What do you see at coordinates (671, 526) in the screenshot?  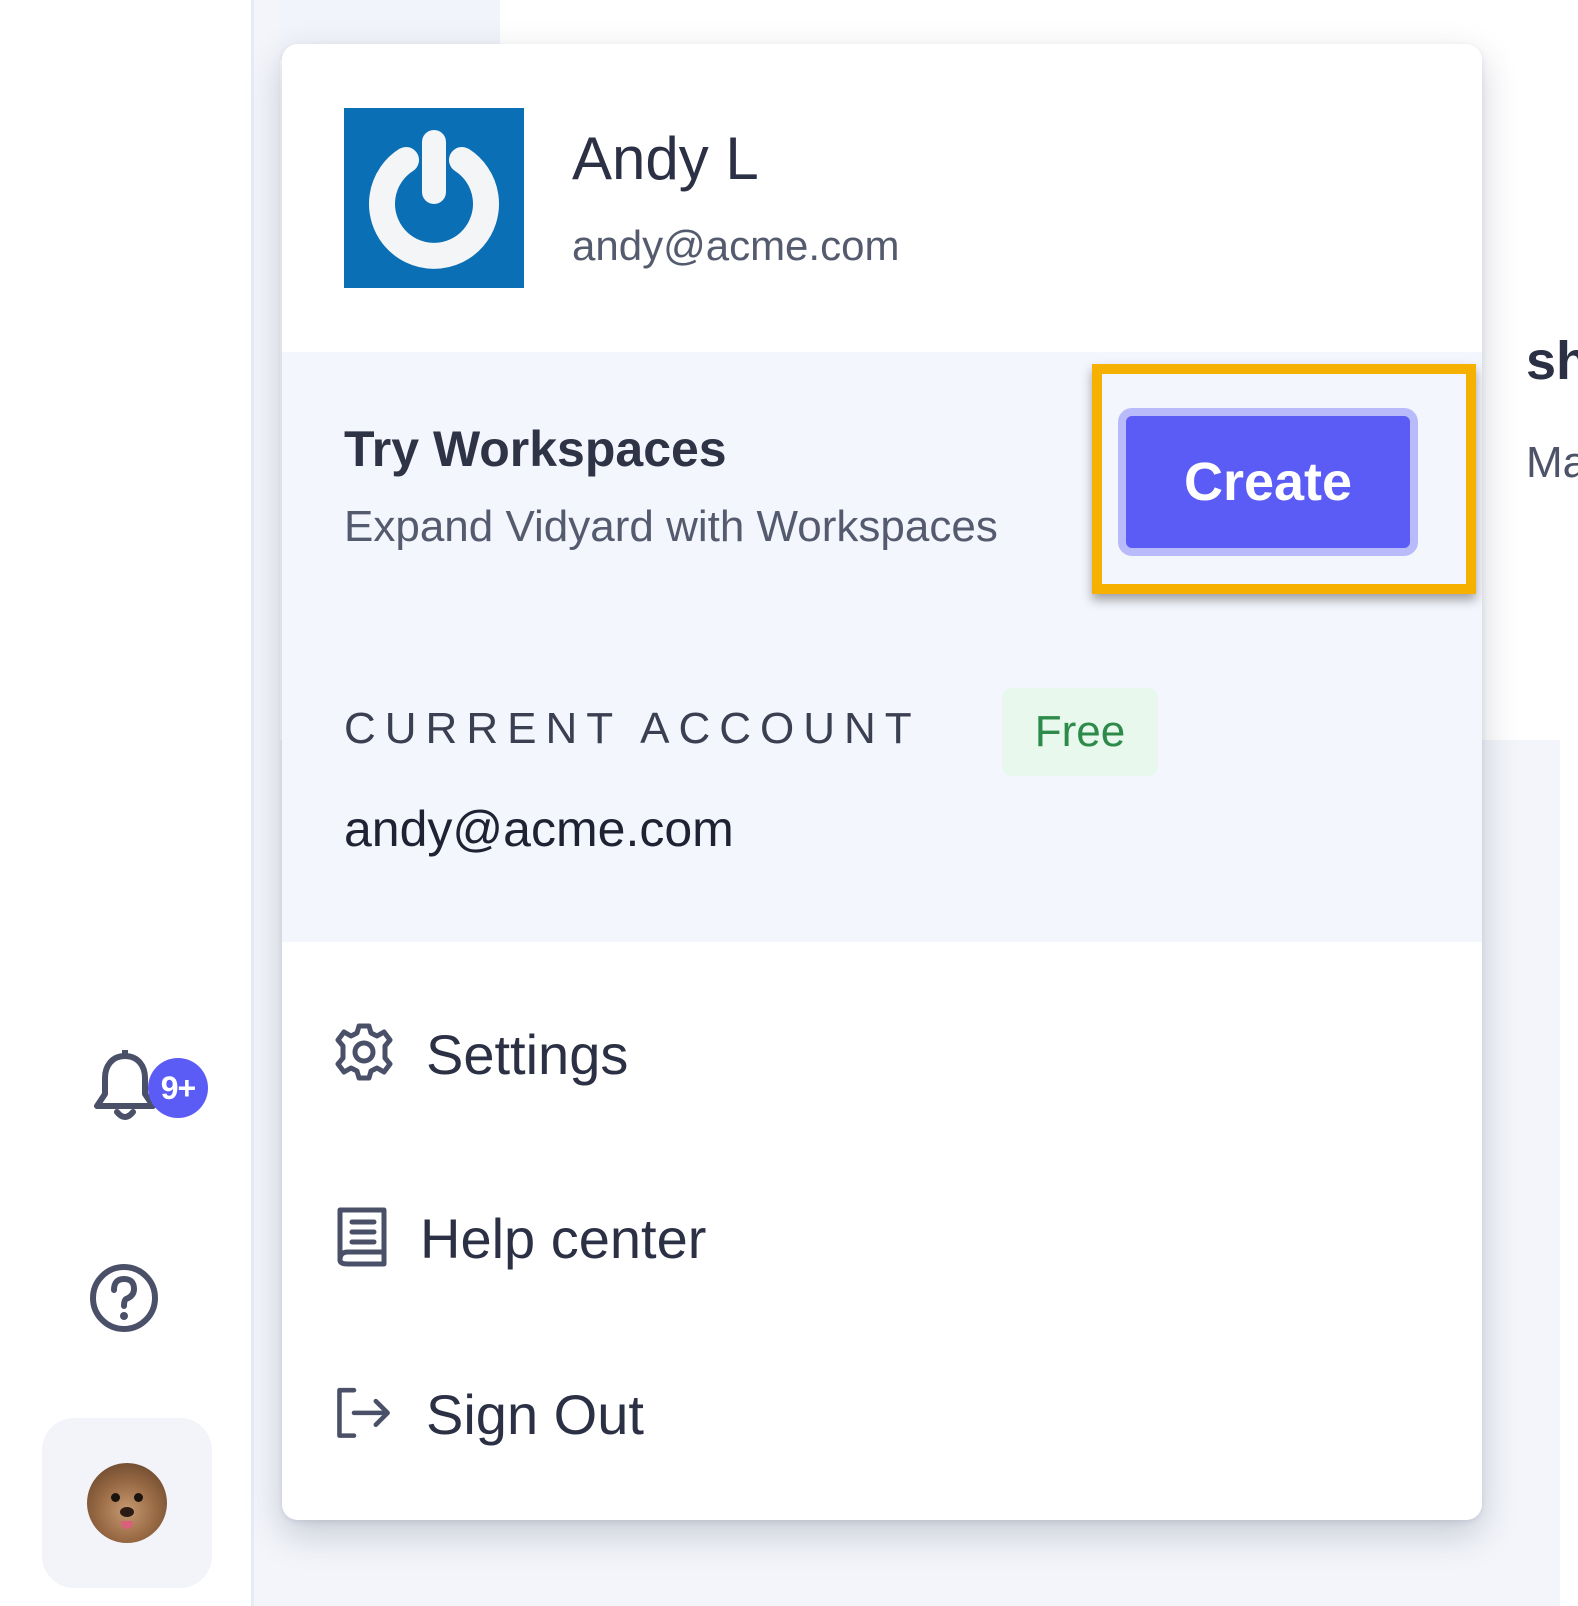 I see `workspaces-subtitle: Expand Vidyard with Workspaces` at bounding box center [671, 526].